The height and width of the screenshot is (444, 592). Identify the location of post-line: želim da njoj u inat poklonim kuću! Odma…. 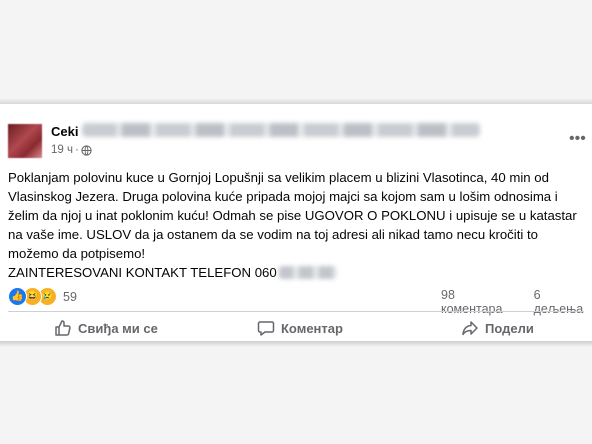
(292, 215).